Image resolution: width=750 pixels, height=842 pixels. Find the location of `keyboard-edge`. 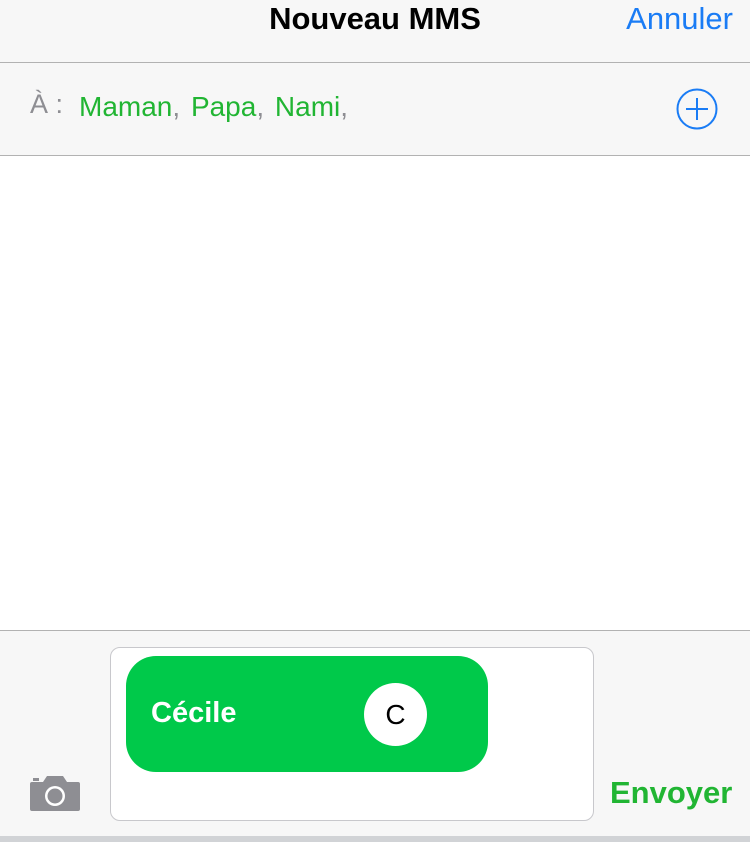

keyboard-edge is located at coordinates (375, 839).